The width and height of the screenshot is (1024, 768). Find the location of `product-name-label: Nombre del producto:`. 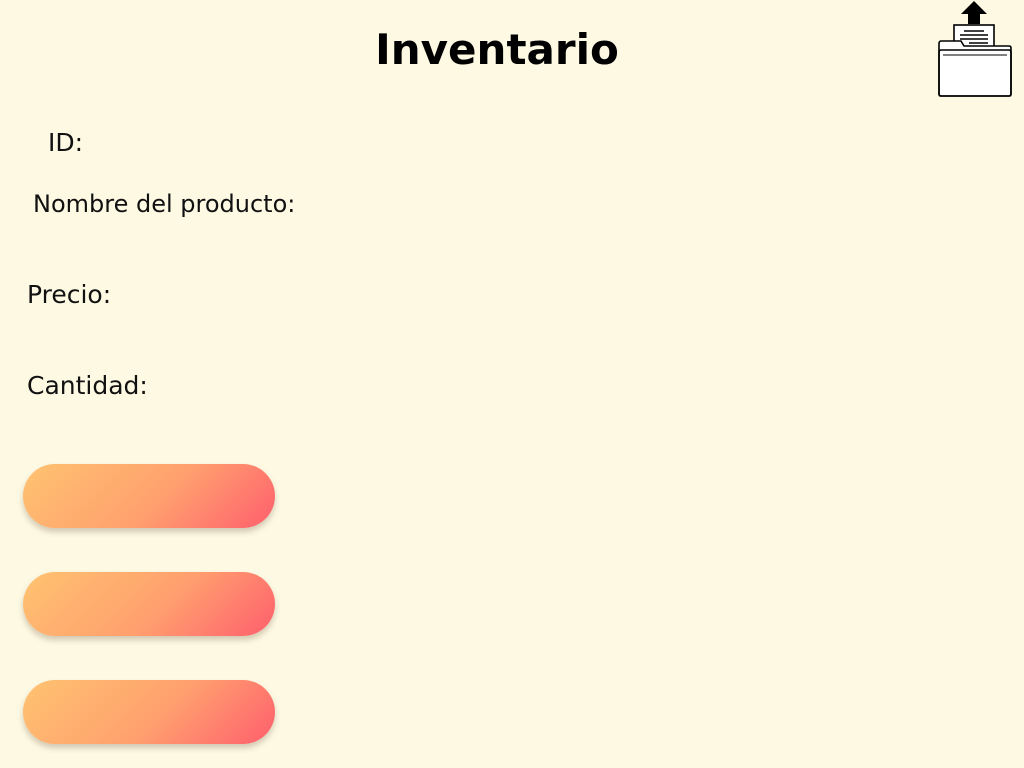

product-name-label: Nombre del producto: is located at coordinates (164, 204).